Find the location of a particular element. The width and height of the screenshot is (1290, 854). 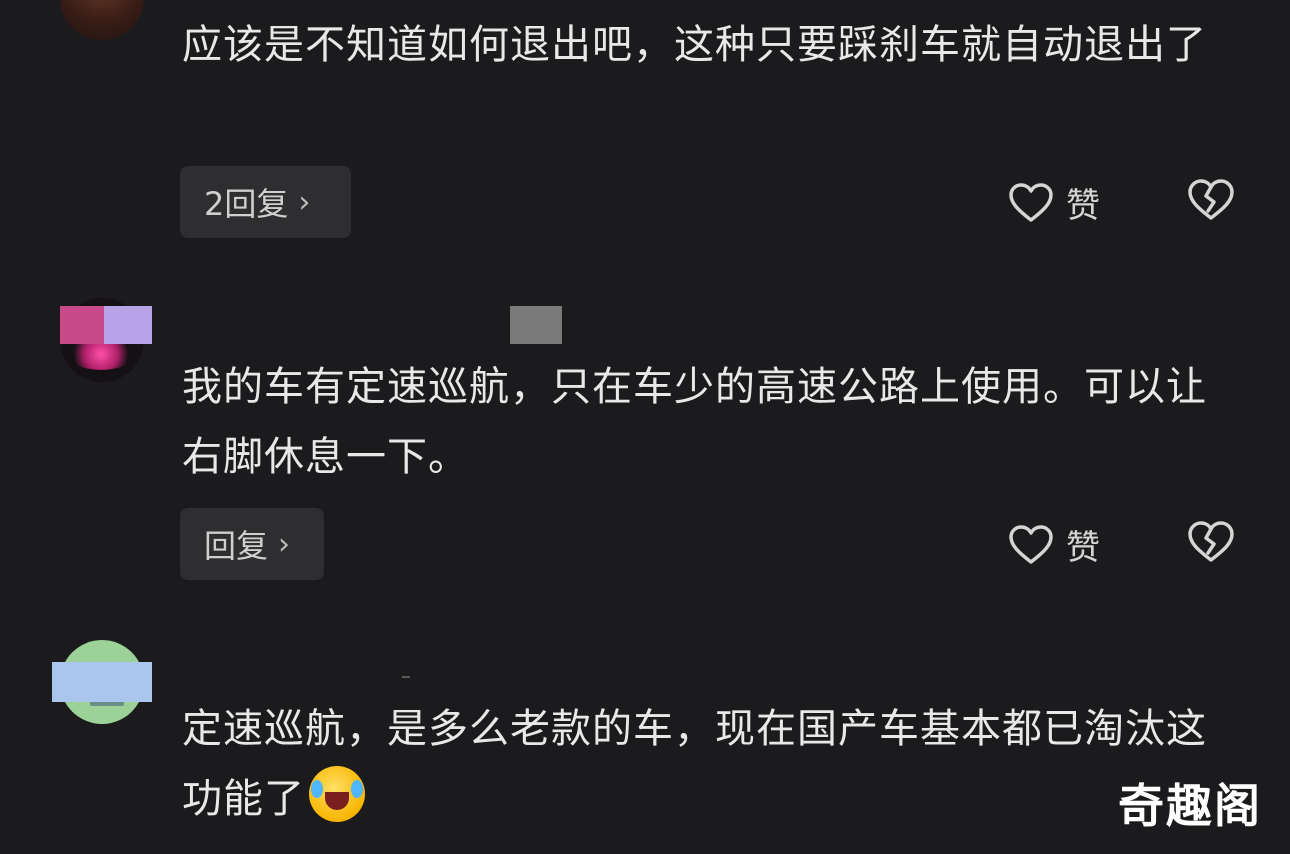

reply-button: 回复 › is located at coordinates (252, 544).